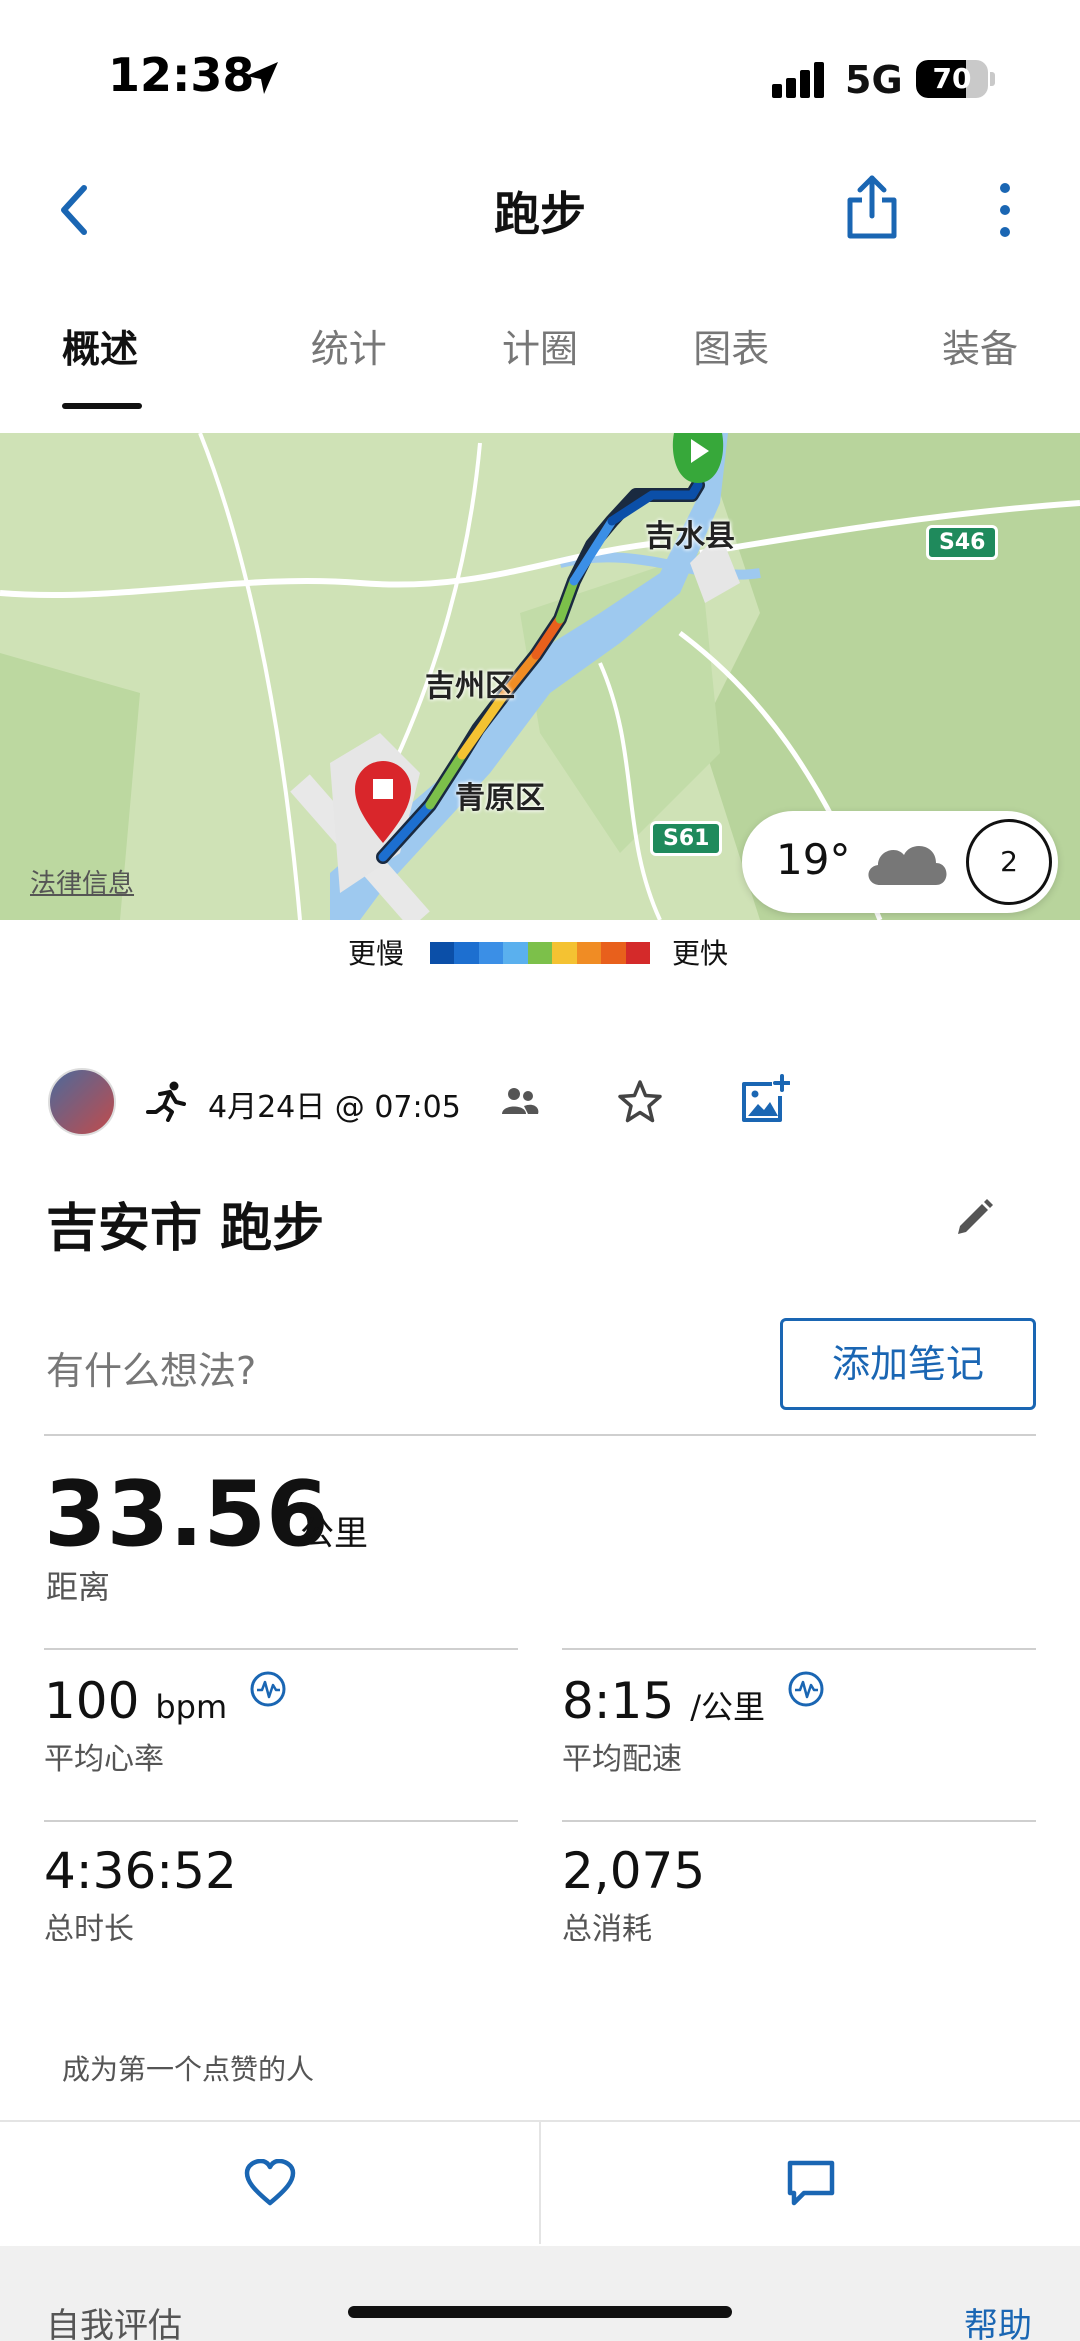 This screenshot has width=1080, height=2341. I want to click on status-time: 12:38, so click(181, 75).